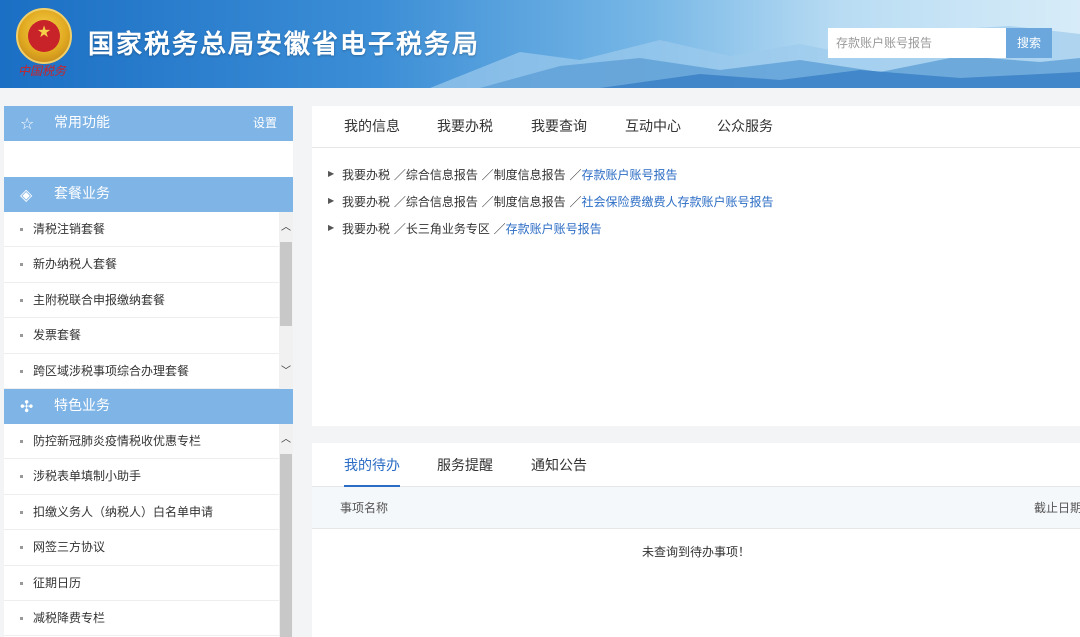 Image resolution: width=1080 pixels, height=637 pixels. What do you see at coordinates (364, 508) in the screenshot?
I see `column-header-name: 事项名称` at bounding box center [364, 508].